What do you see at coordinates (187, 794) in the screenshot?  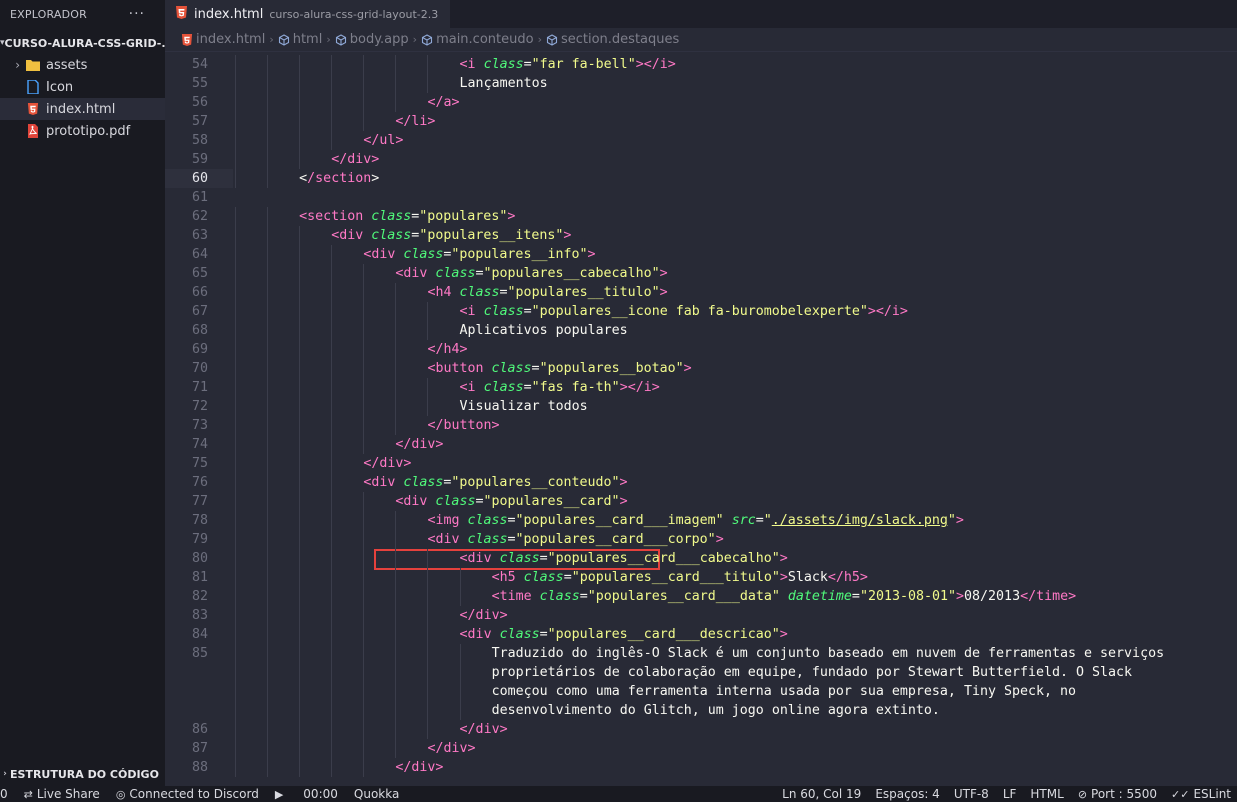 I see `status-item: ◎ Connected to Discord` at bounding box center [187, 794].